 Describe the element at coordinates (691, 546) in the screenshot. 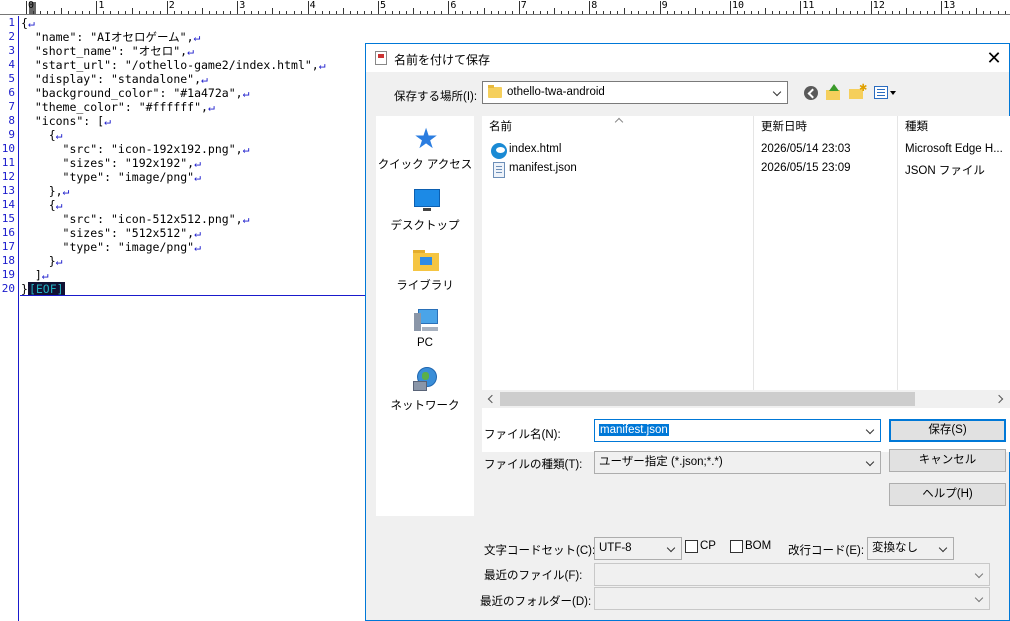

I see `cp-checkbox` at that location.